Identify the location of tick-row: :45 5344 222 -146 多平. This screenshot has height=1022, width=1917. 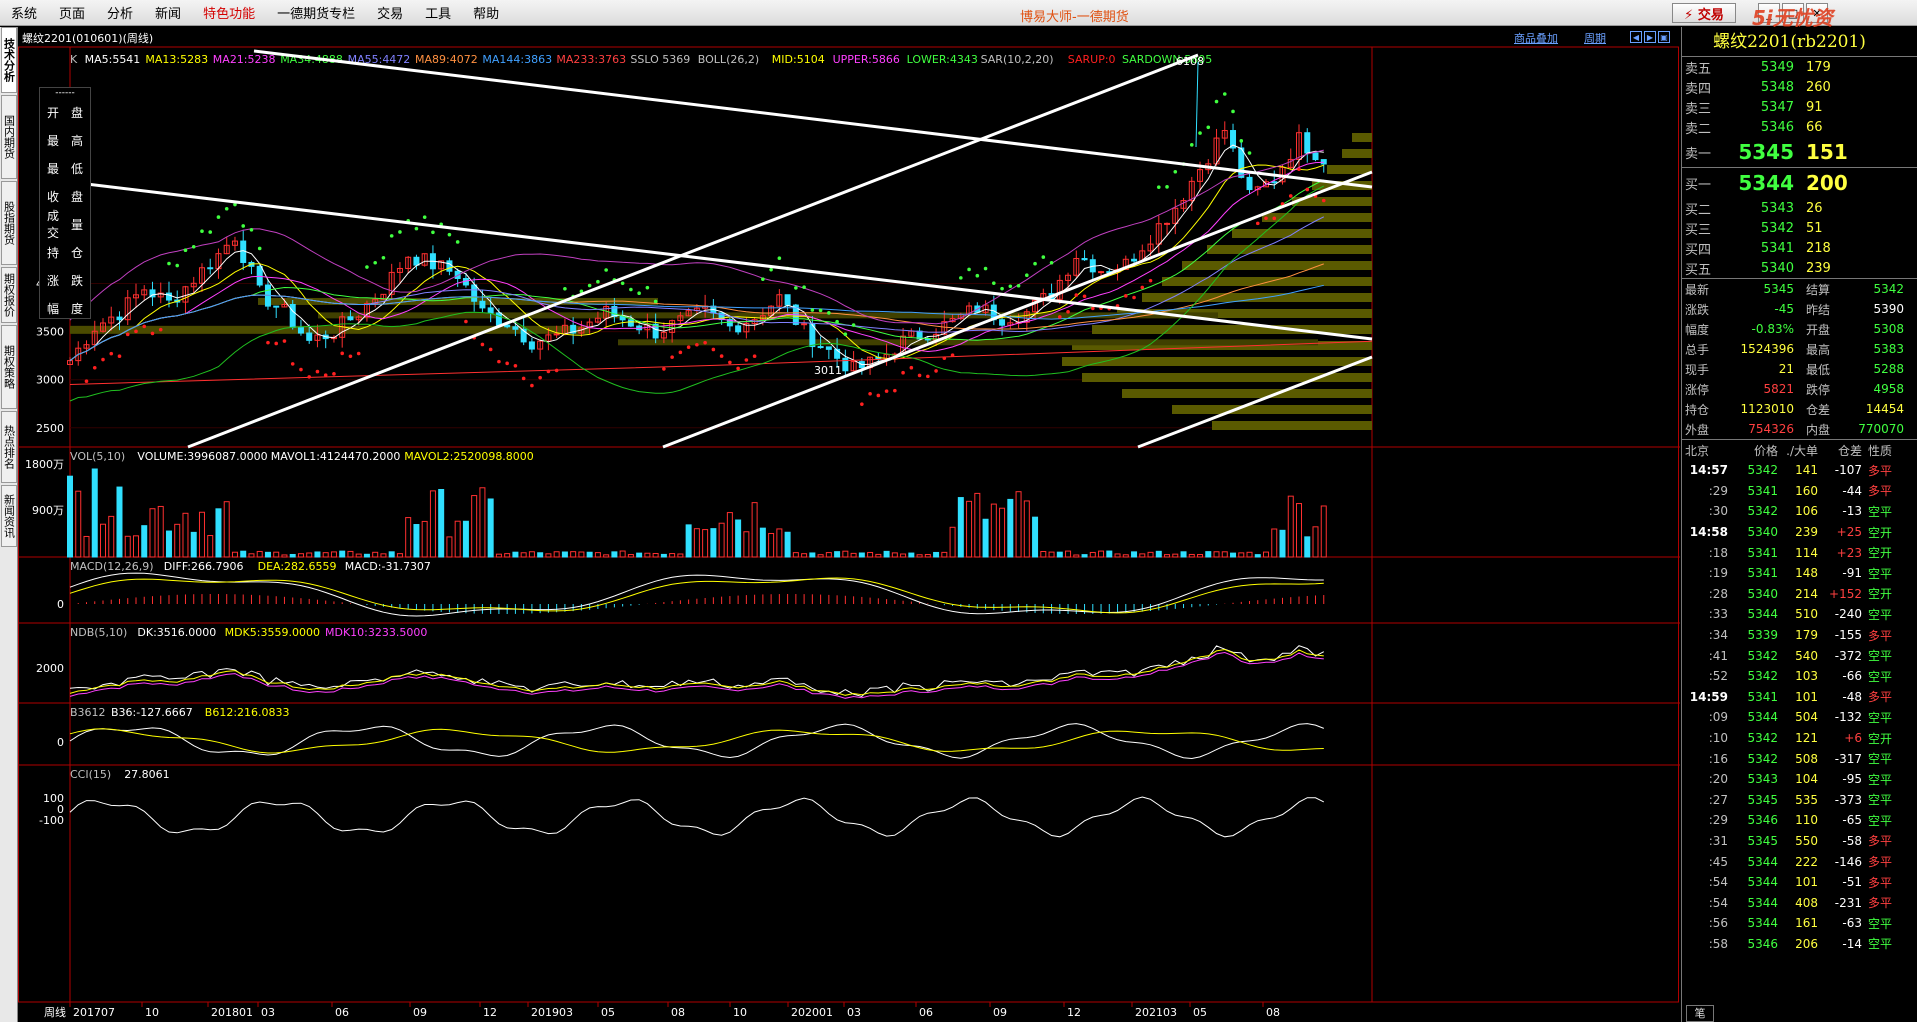
(1799, 861).